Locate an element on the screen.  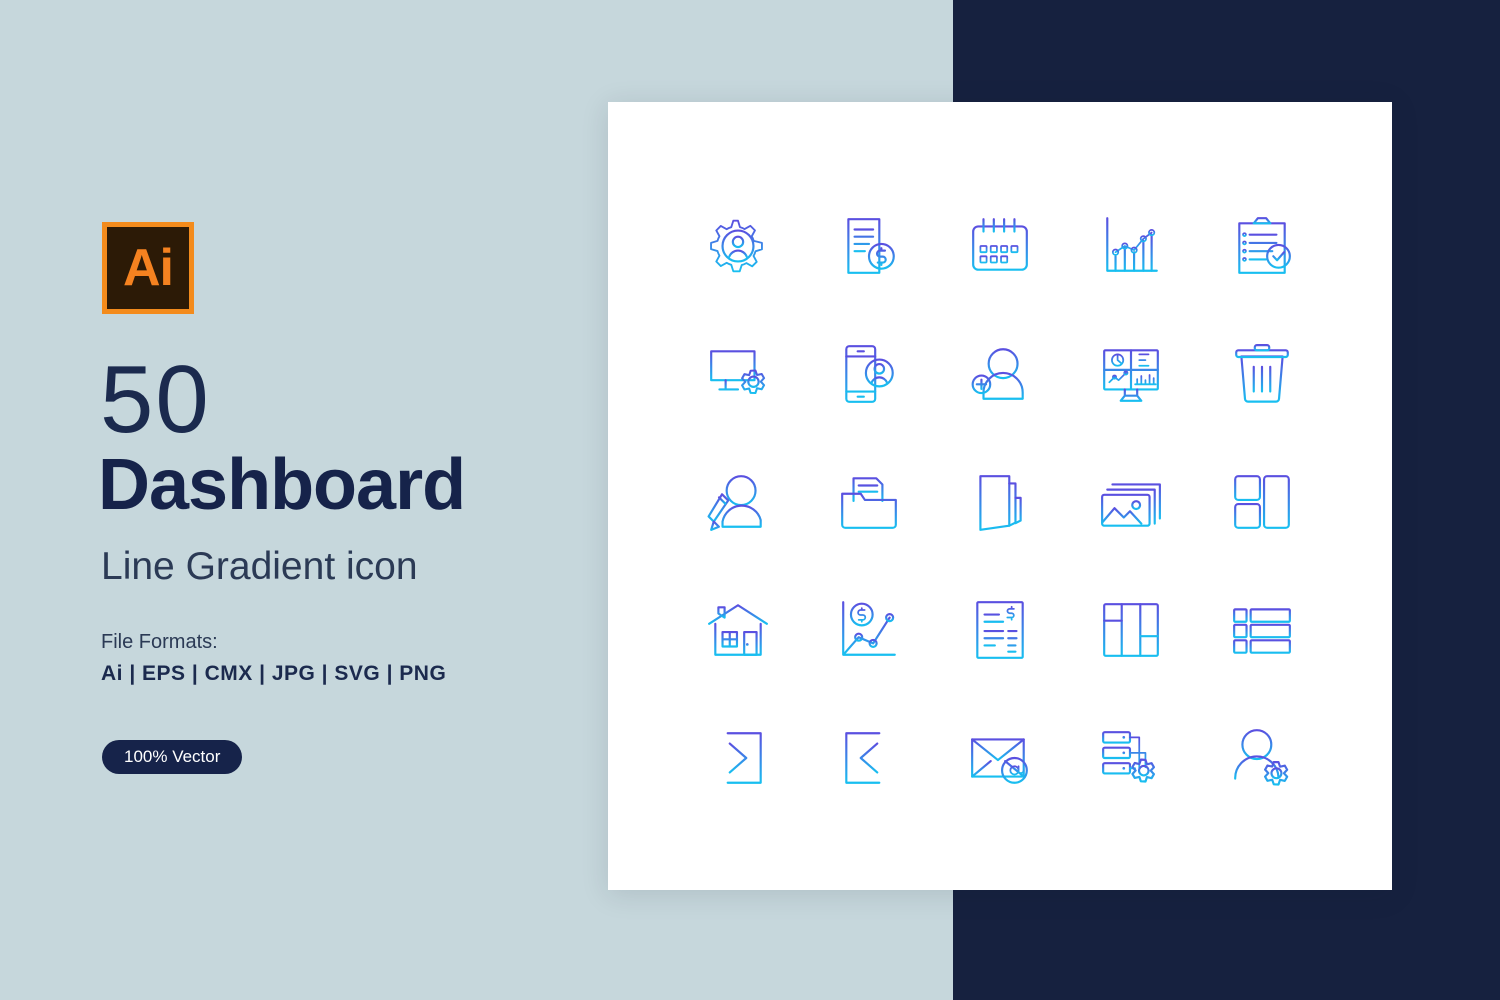
icon-count: 50 is located at coordinates (155, 399).